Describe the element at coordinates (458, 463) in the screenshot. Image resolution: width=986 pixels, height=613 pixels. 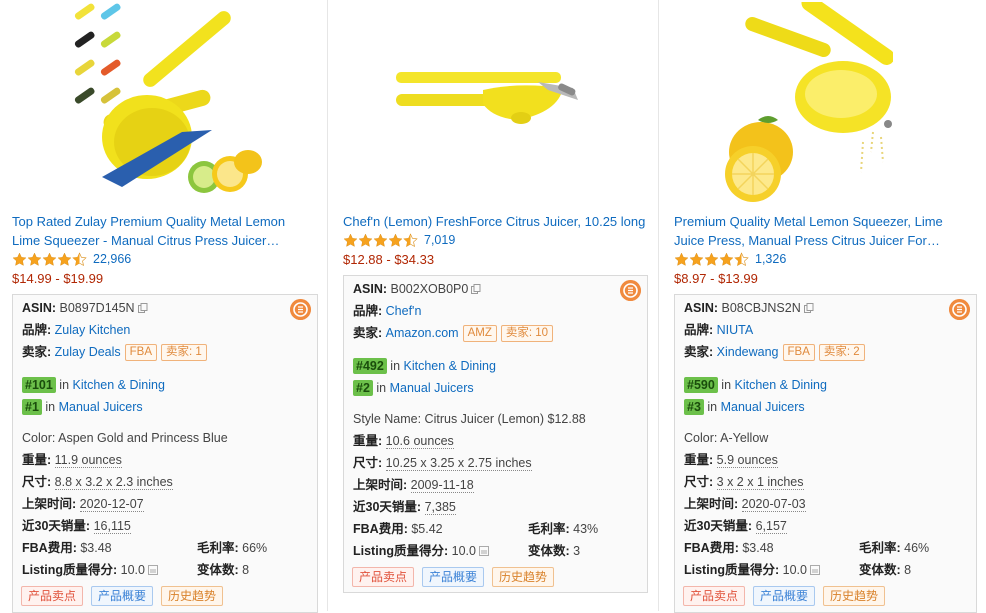
I see `size-value: 10.25 x 3.25 x 2.75 inches` at that location.